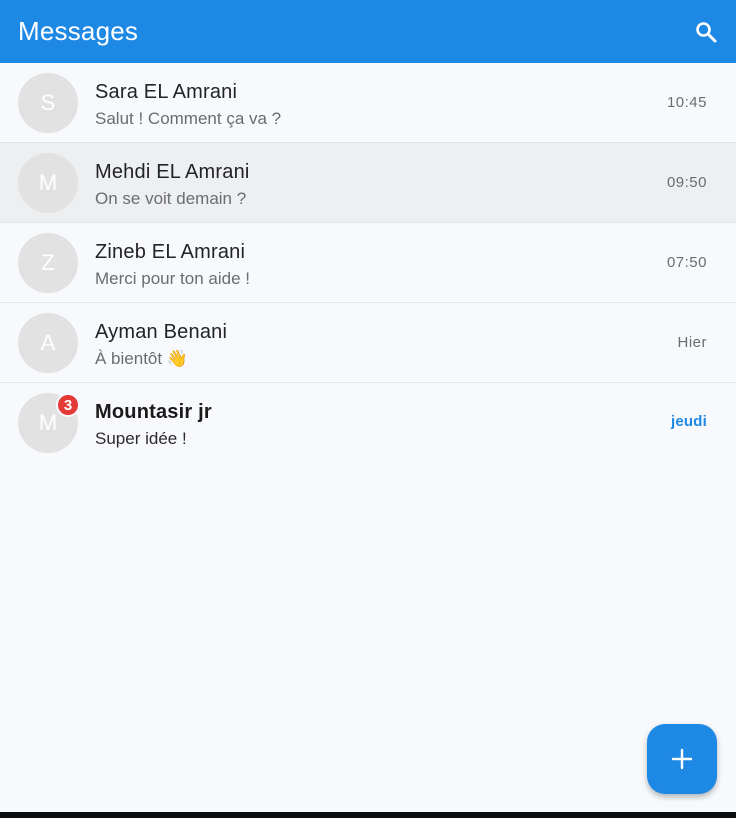 The width and height of the screenshot is (736, 818). Describe the element at coordinates (48, 343) in the screenshot. I see `avatar: A` at that location.